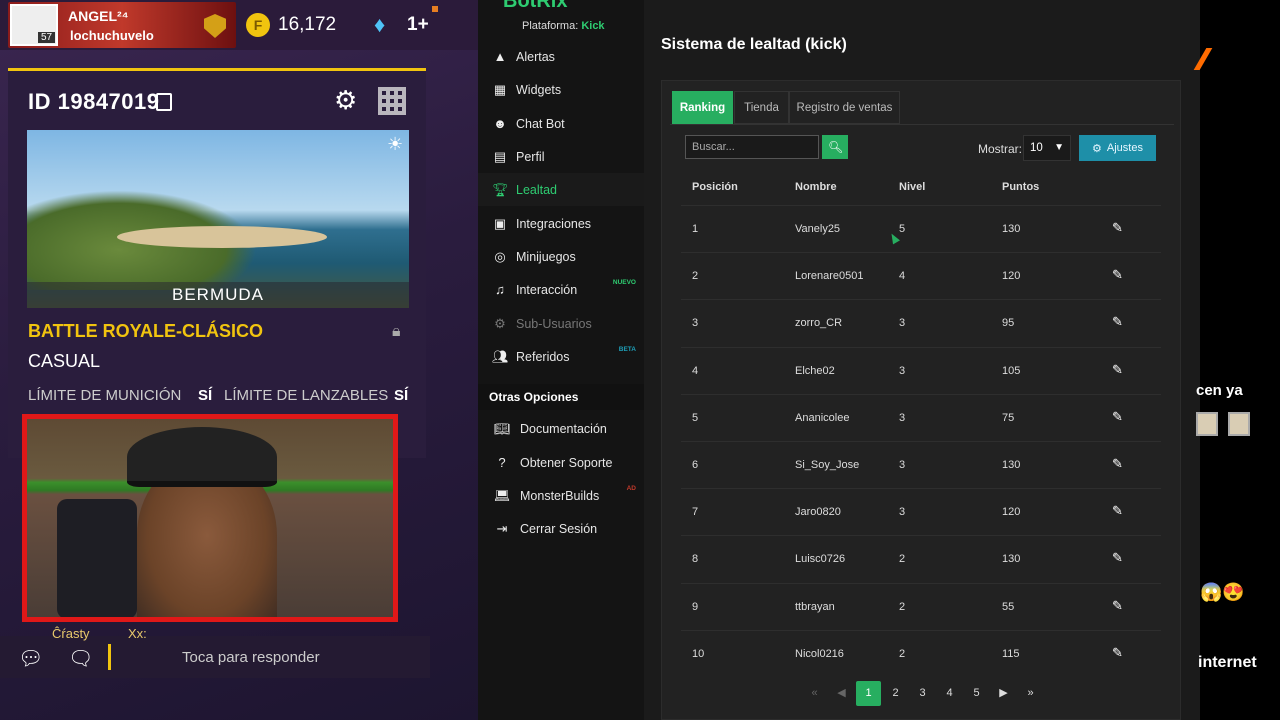 The height and width of the screenshot is (720, 1280). Describe the element at coordinates (1008, 606) in the screenshot. I see `table-cell: 55` at that location.